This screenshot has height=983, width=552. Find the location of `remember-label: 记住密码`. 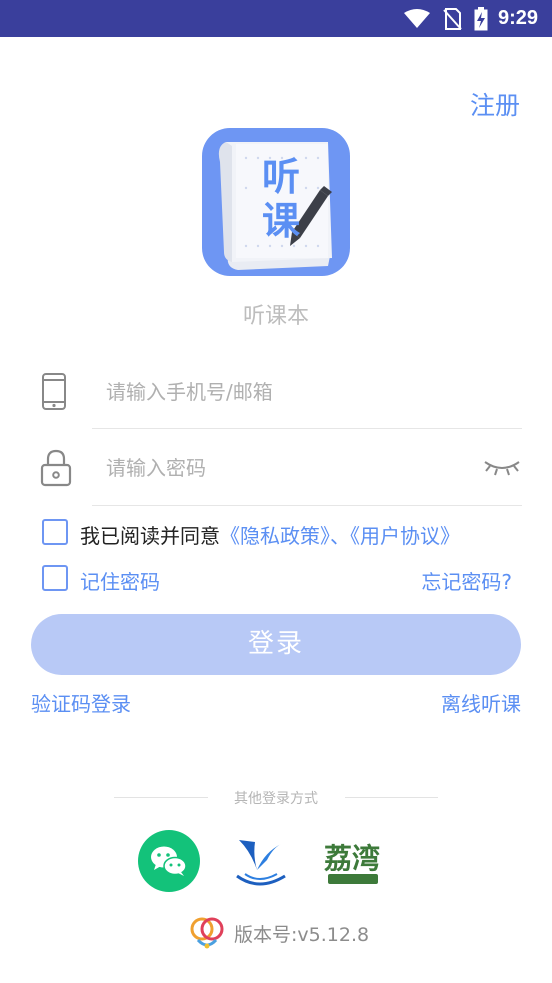

remember-label: 记住密码 is located at coordinates (120, 580).